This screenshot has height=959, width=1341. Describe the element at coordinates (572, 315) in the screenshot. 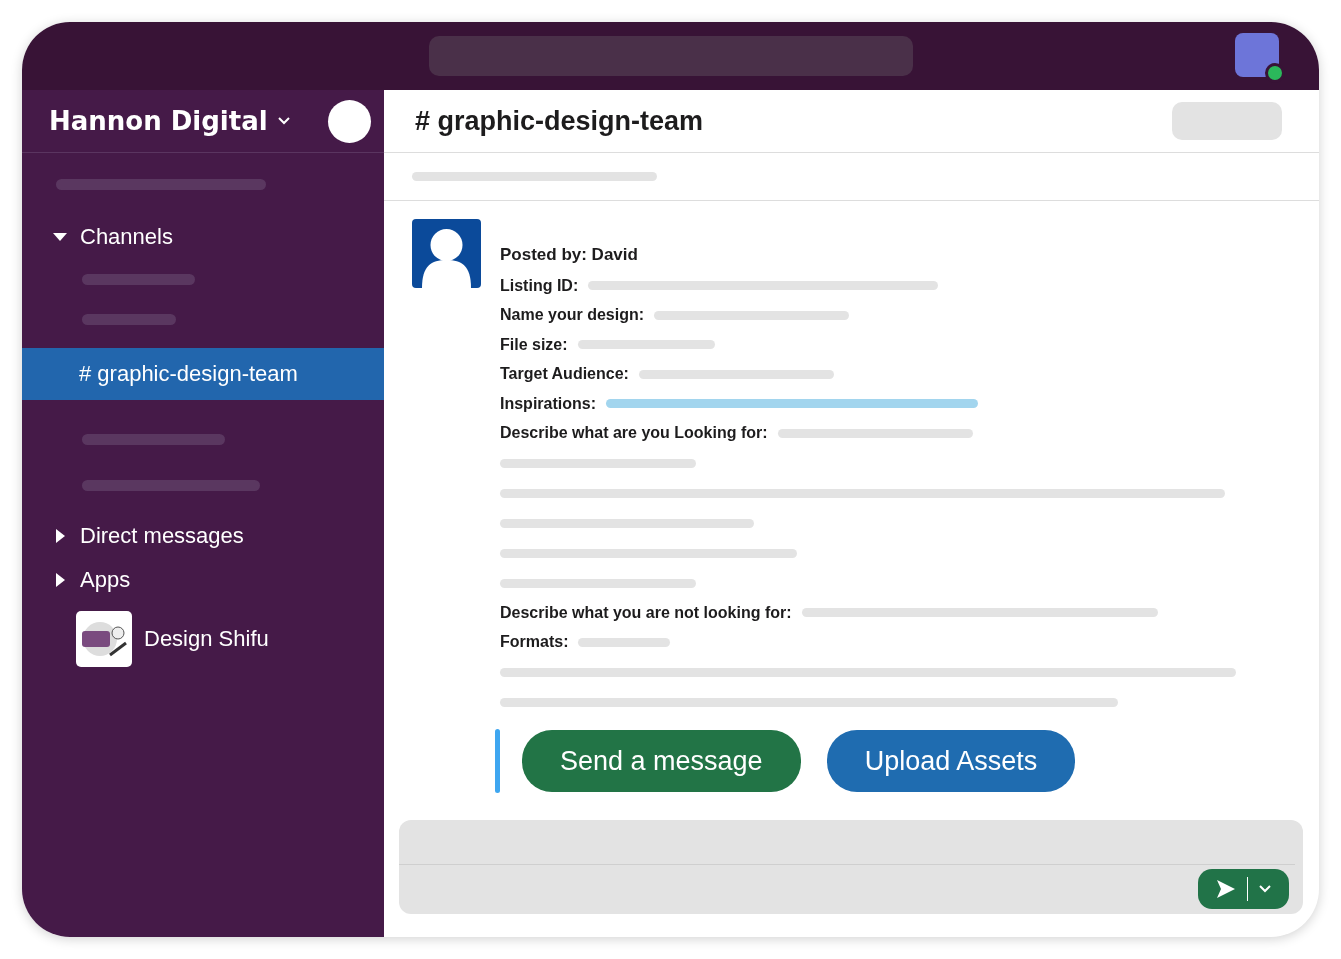

I see `field-label: Name your design:` at that location.